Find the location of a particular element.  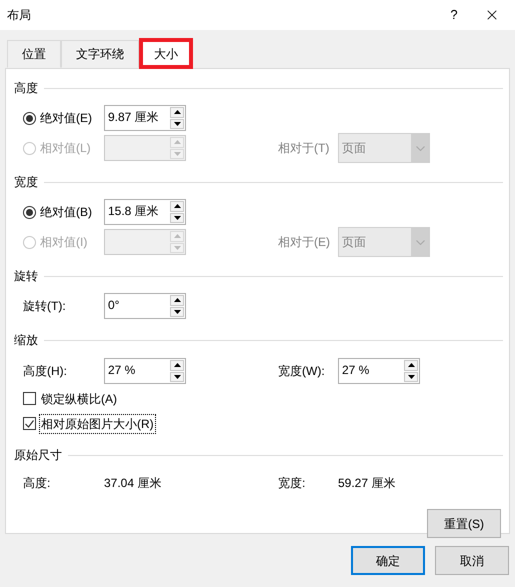

relative-to-label: 相对于(E) is located at coordinates (304, 242).